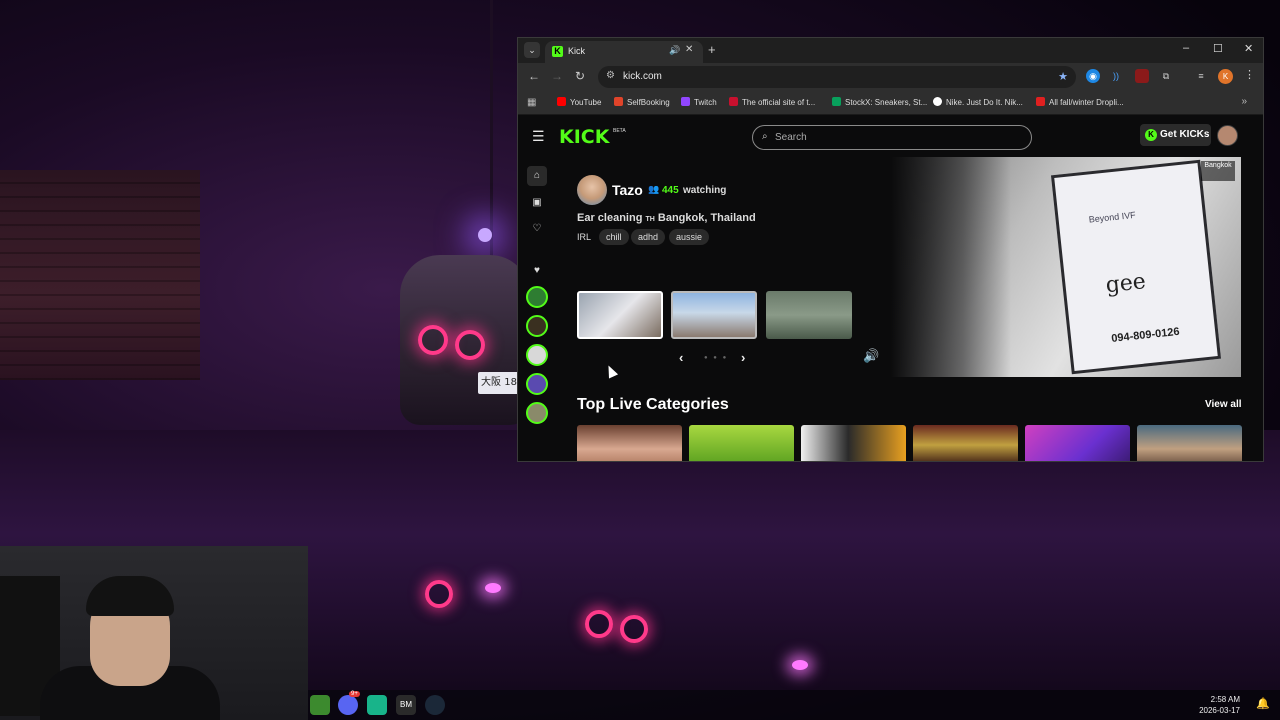 The width and height of the screenshot is (1280, 720). I want to click on stream-tag: aussie, so click(689, 237).